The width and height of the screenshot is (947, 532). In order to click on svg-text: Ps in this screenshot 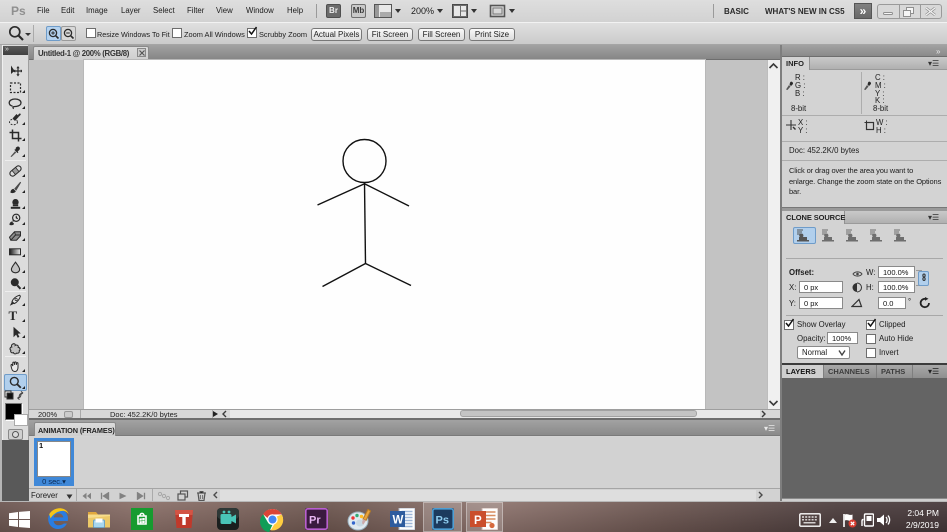, I will do `click(442, 521)`.